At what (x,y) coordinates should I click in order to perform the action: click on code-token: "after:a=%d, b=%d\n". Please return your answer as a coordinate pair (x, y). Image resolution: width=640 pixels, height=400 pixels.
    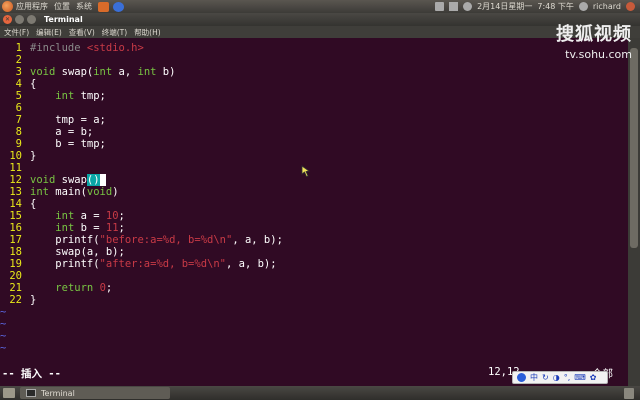
    Looking at the image, I should click on (162, 264).